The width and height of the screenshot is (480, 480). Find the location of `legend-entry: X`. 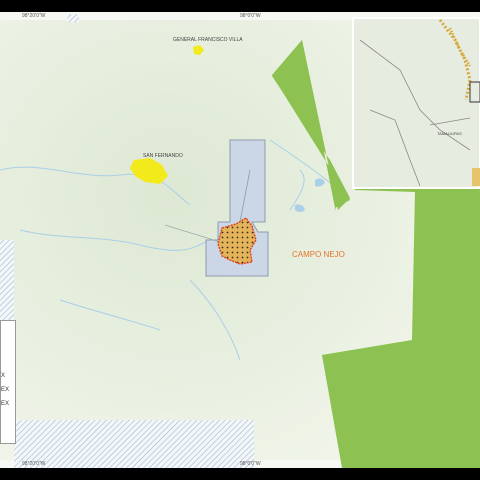

legend-entry: X is located at coordinates (3, 376).